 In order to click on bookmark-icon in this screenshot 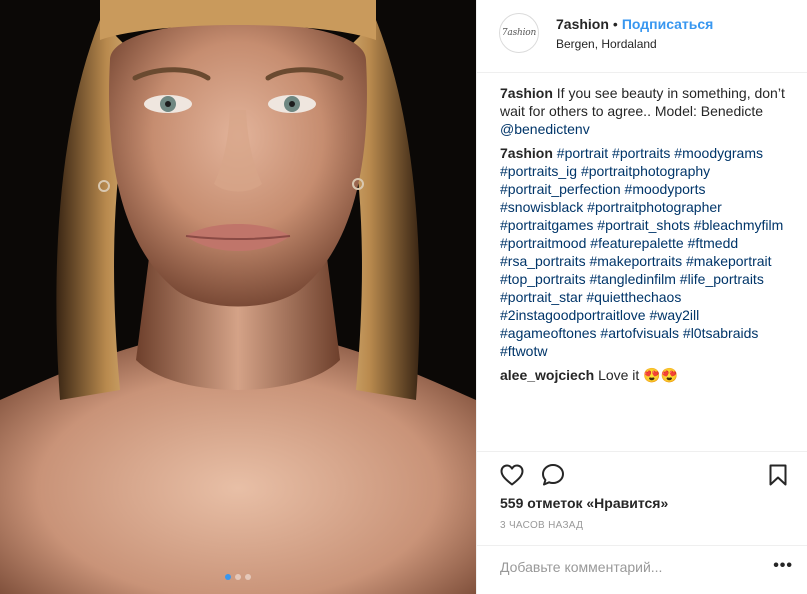, I will do `click(778, 475)`.